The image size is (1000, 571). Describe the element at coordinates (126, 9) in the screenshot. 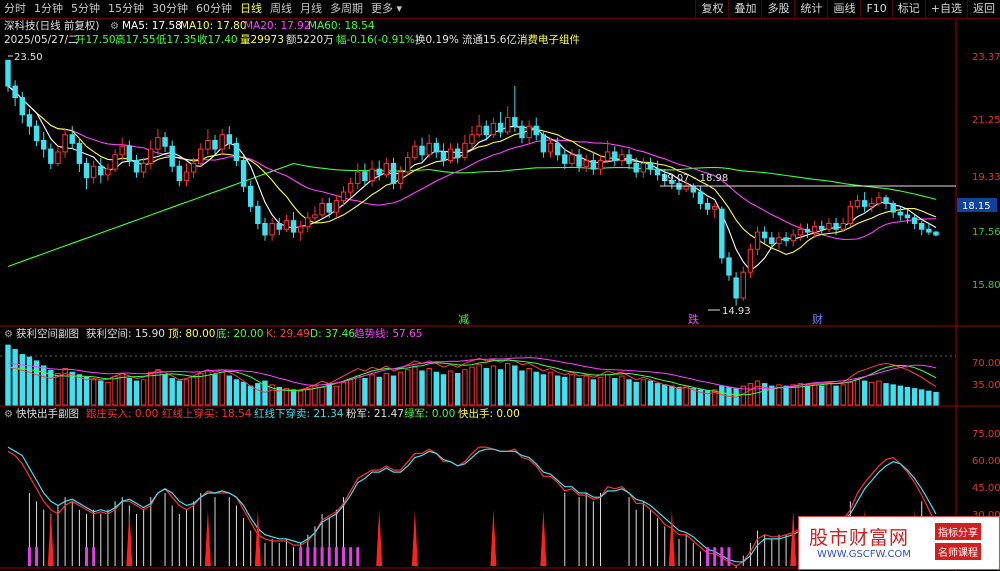

I see `period-tab-3: 15分钟` at that location.